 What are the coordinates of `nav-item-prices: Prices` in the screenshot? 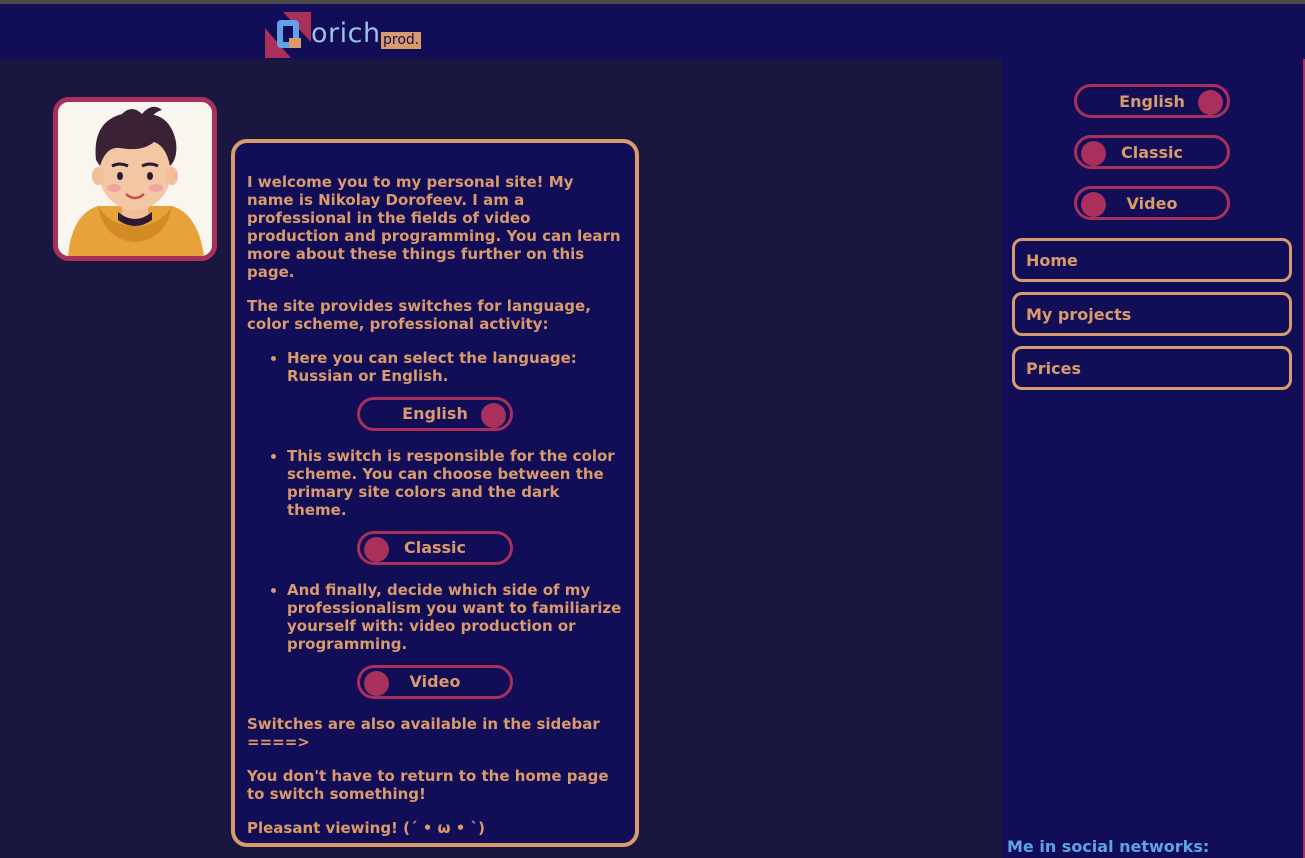 It's located at (1152, 368).